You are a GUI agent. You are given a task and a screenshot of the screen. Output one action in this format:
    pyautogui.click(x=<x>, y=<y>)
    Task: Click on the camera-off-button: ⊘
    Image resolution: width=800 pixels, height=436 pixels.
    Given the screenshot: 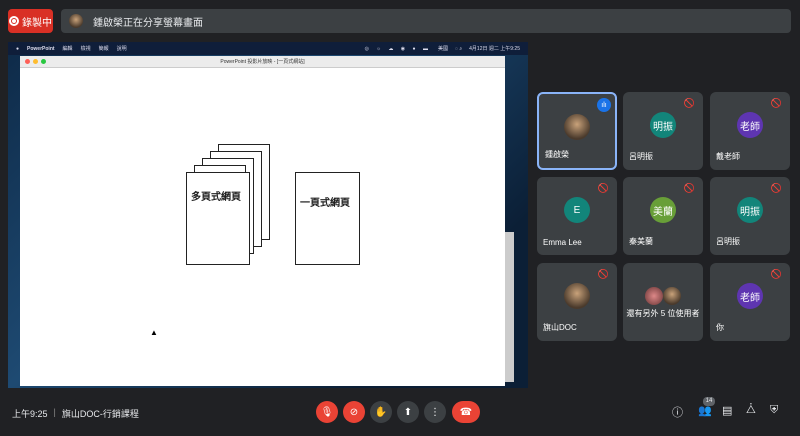 What is the action you would take?
    pyautogui.click(x=354, y=412)
    